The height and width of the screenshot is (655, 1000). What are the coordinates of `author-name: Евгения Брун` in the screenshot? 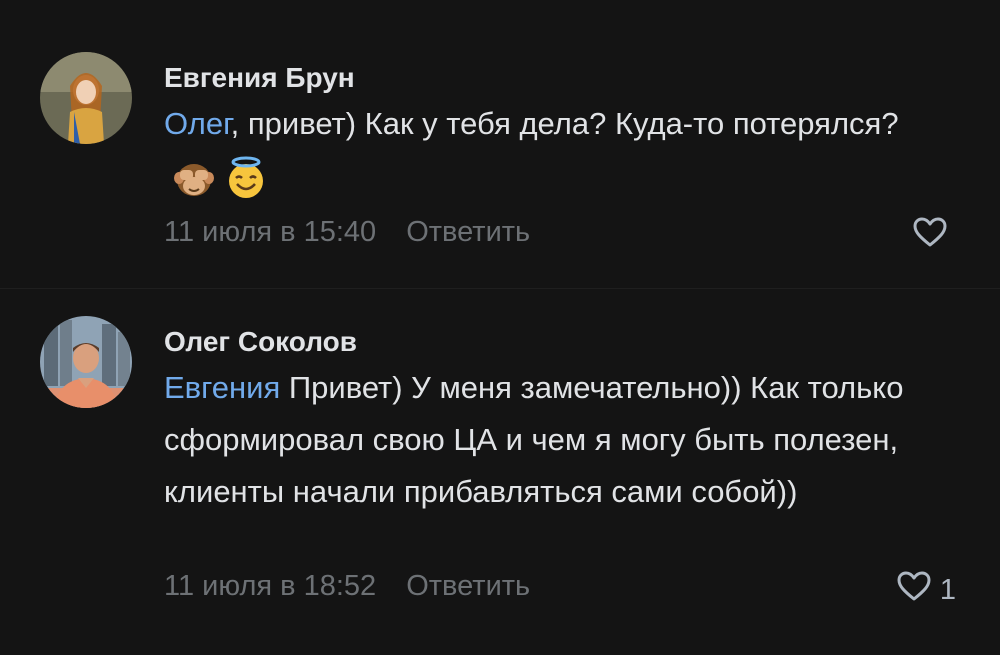 It's located at (259, 78).